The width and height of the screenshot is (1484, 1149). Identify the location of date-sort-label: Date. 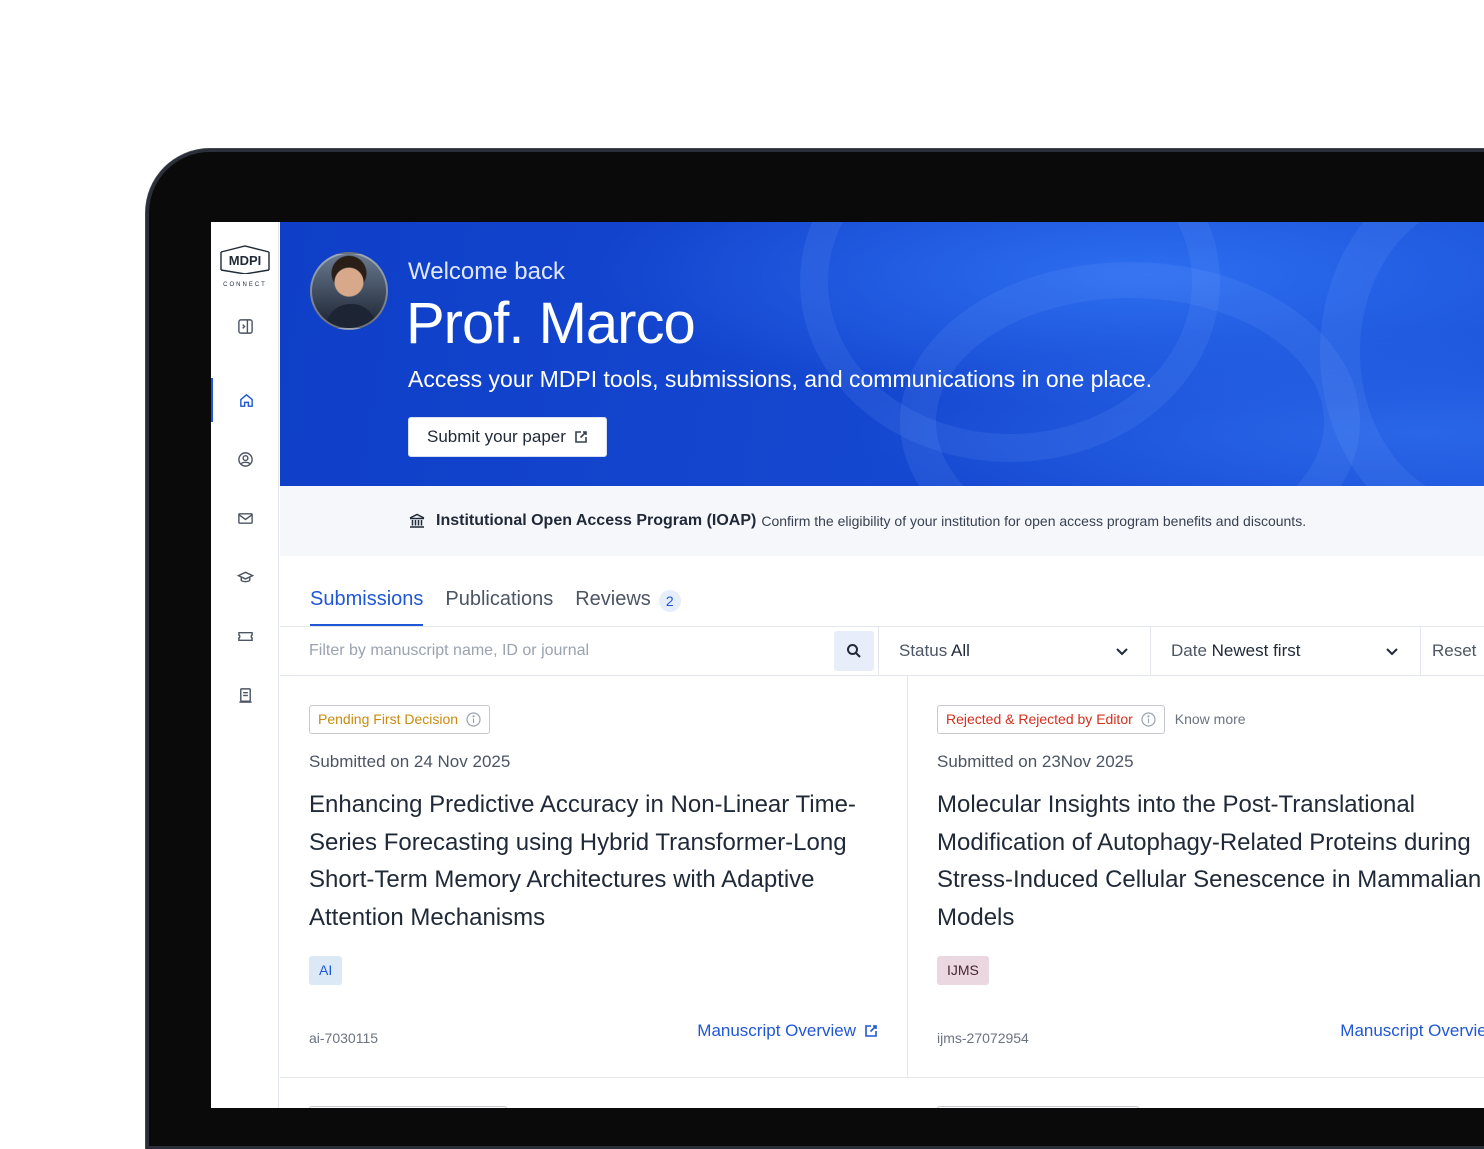
(1189, 650).